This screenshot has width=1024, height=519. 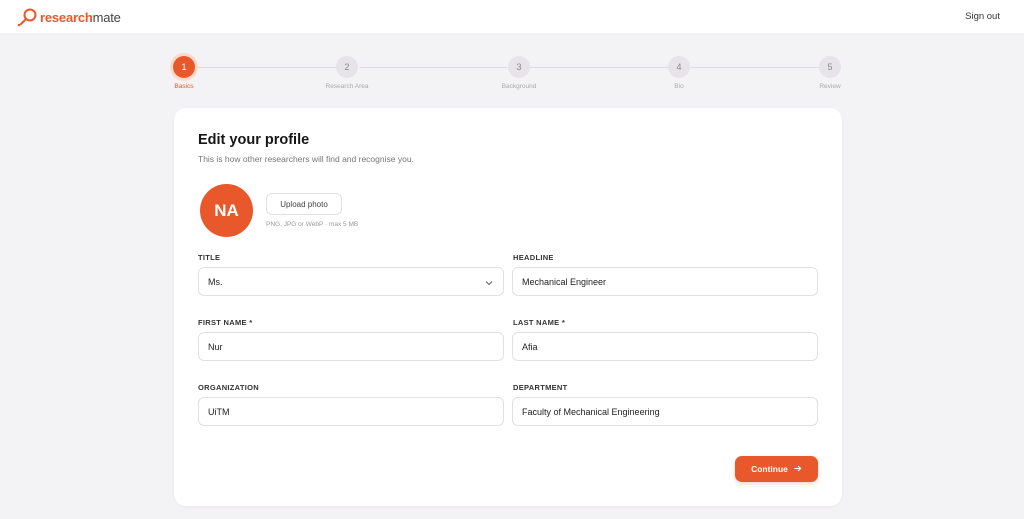 What do you see at coordinates (982, 16) in the screenshot?
I see `sign-out-link: Sign out` at bounding box center [982, 16].